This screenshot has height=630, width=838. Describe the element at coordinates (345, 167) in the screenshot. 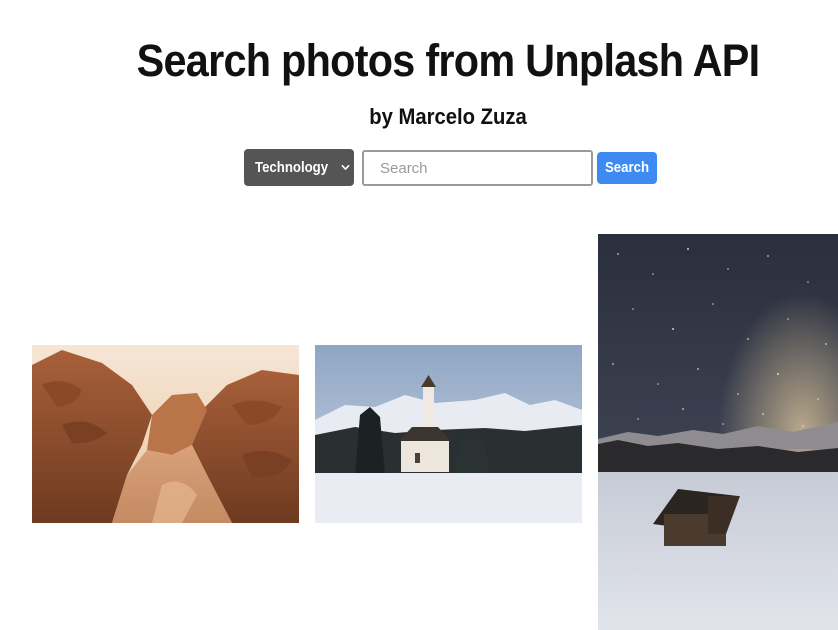

I see `chevron-down-icon` at that location.